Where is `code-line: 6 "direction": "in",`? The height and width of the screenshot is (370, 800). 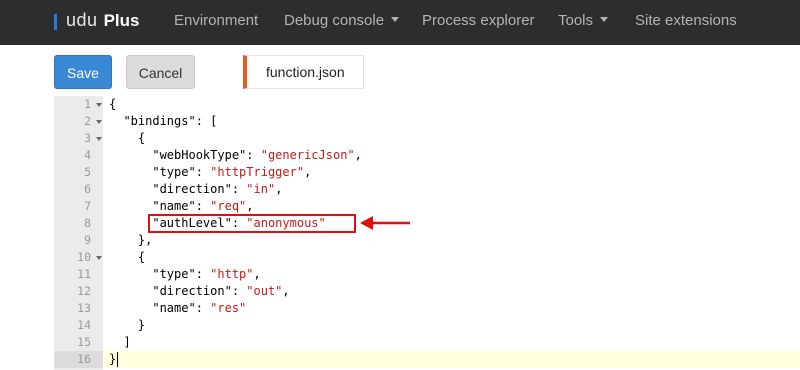 code-line: 6 "direction": "in", is located at coordinates (427, 189).